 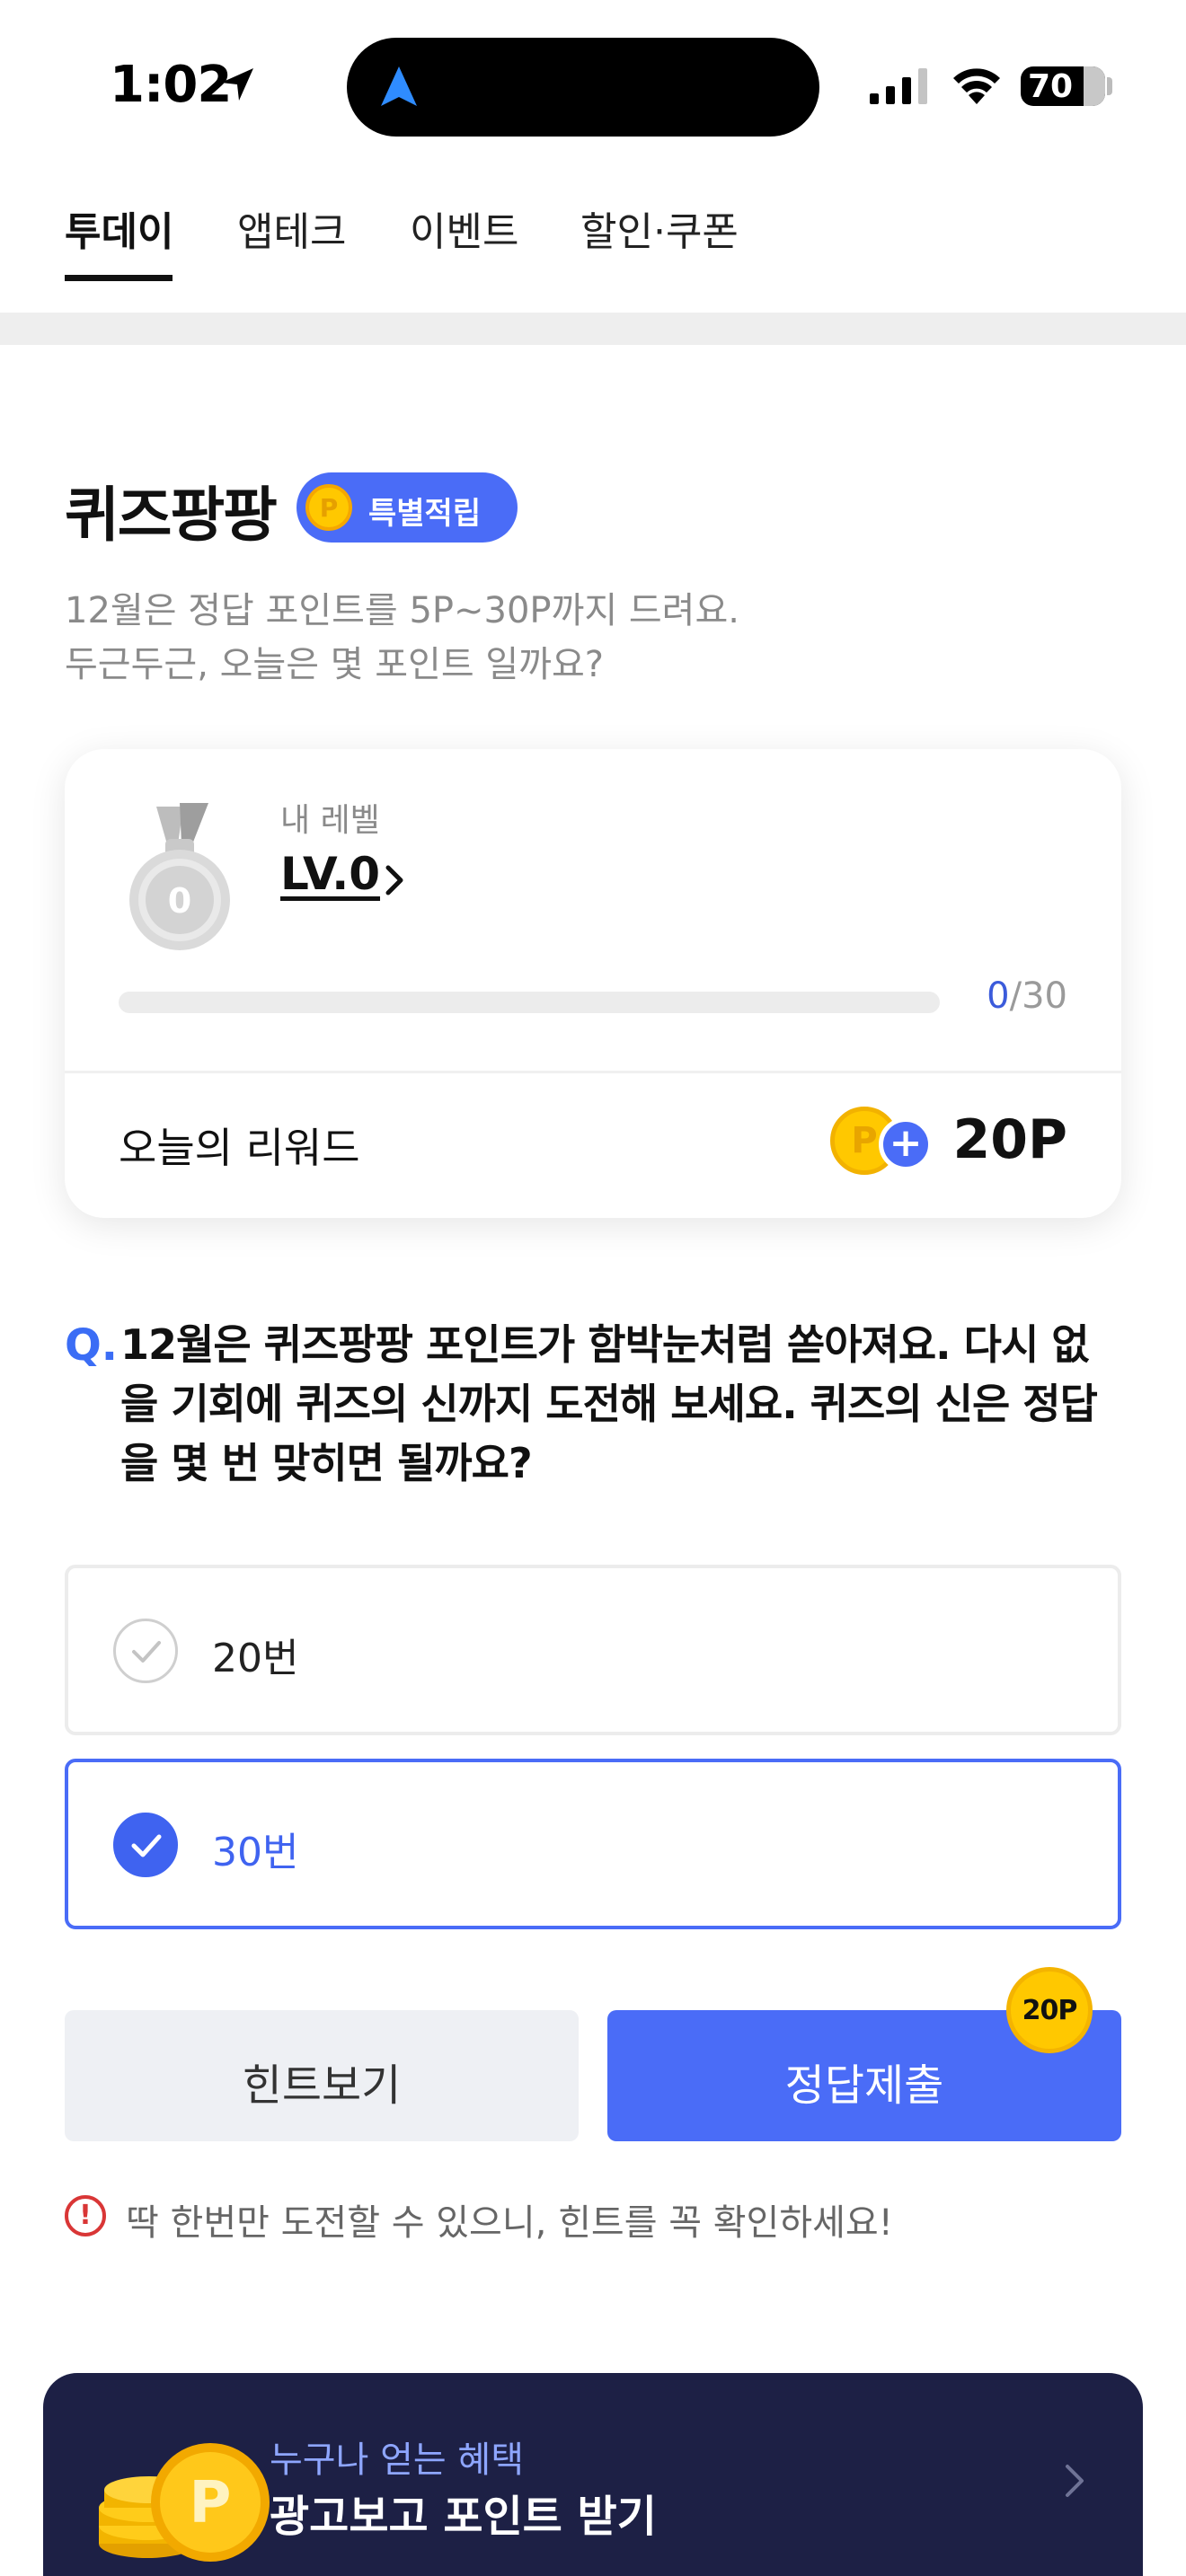 What do you see at coordinates (330, 874) in the screenshot?
I see `level-link: LV.0` at bounding box center [330, 874].